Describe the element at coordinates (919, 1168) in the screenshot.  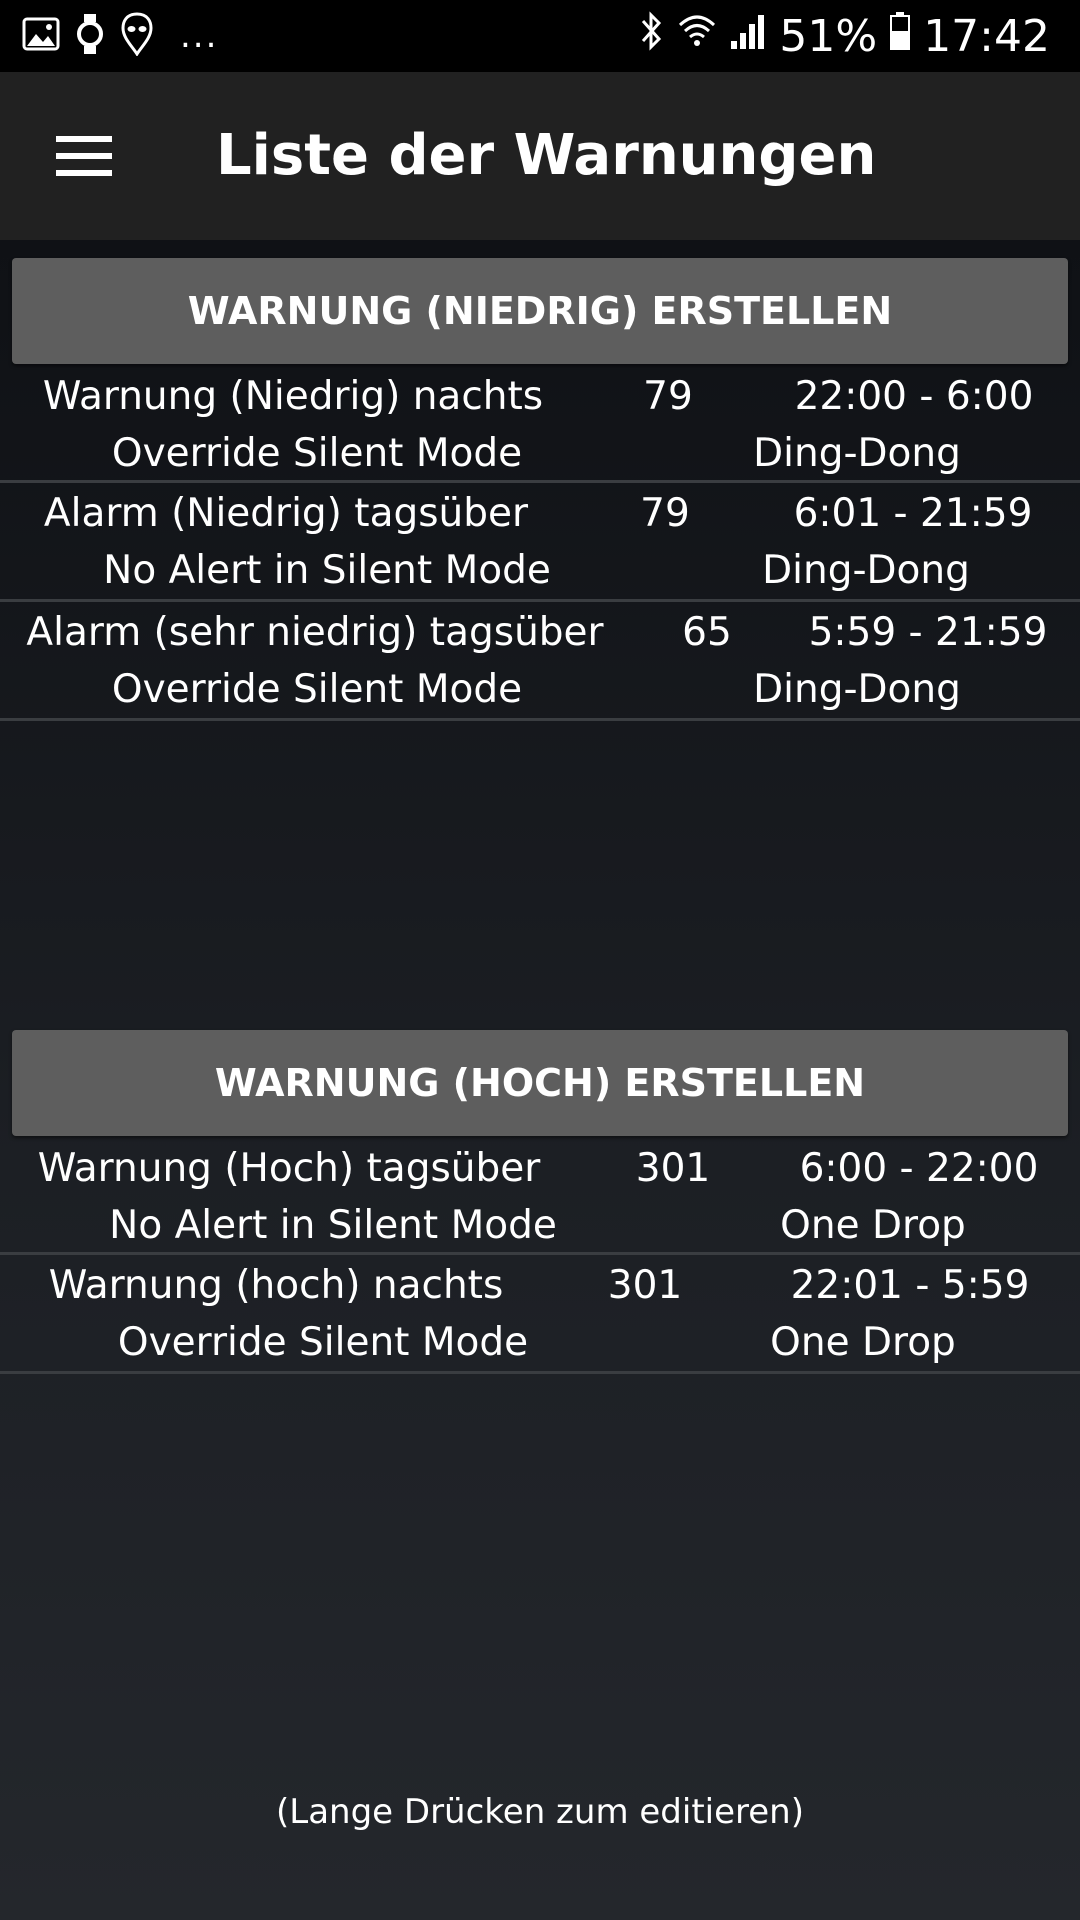
I see `alert-time: 6:00 - 22:00` at that location.